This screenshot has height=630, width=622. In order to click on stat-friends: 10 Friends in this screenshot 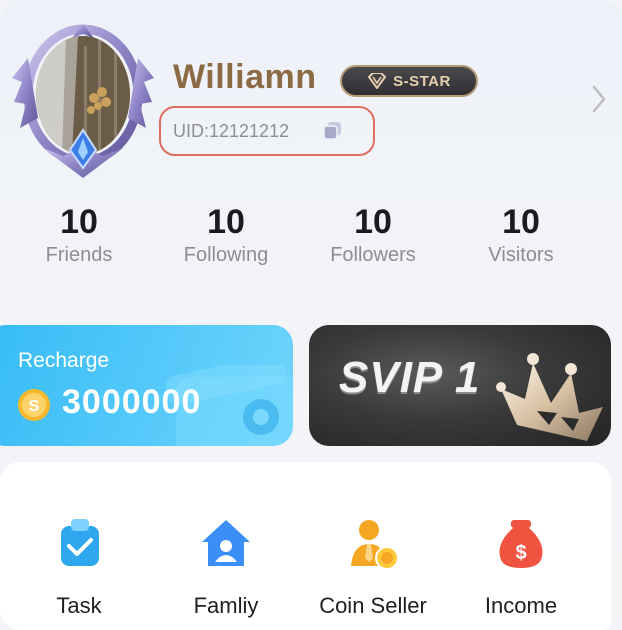, I will do `click(79, 235)`.